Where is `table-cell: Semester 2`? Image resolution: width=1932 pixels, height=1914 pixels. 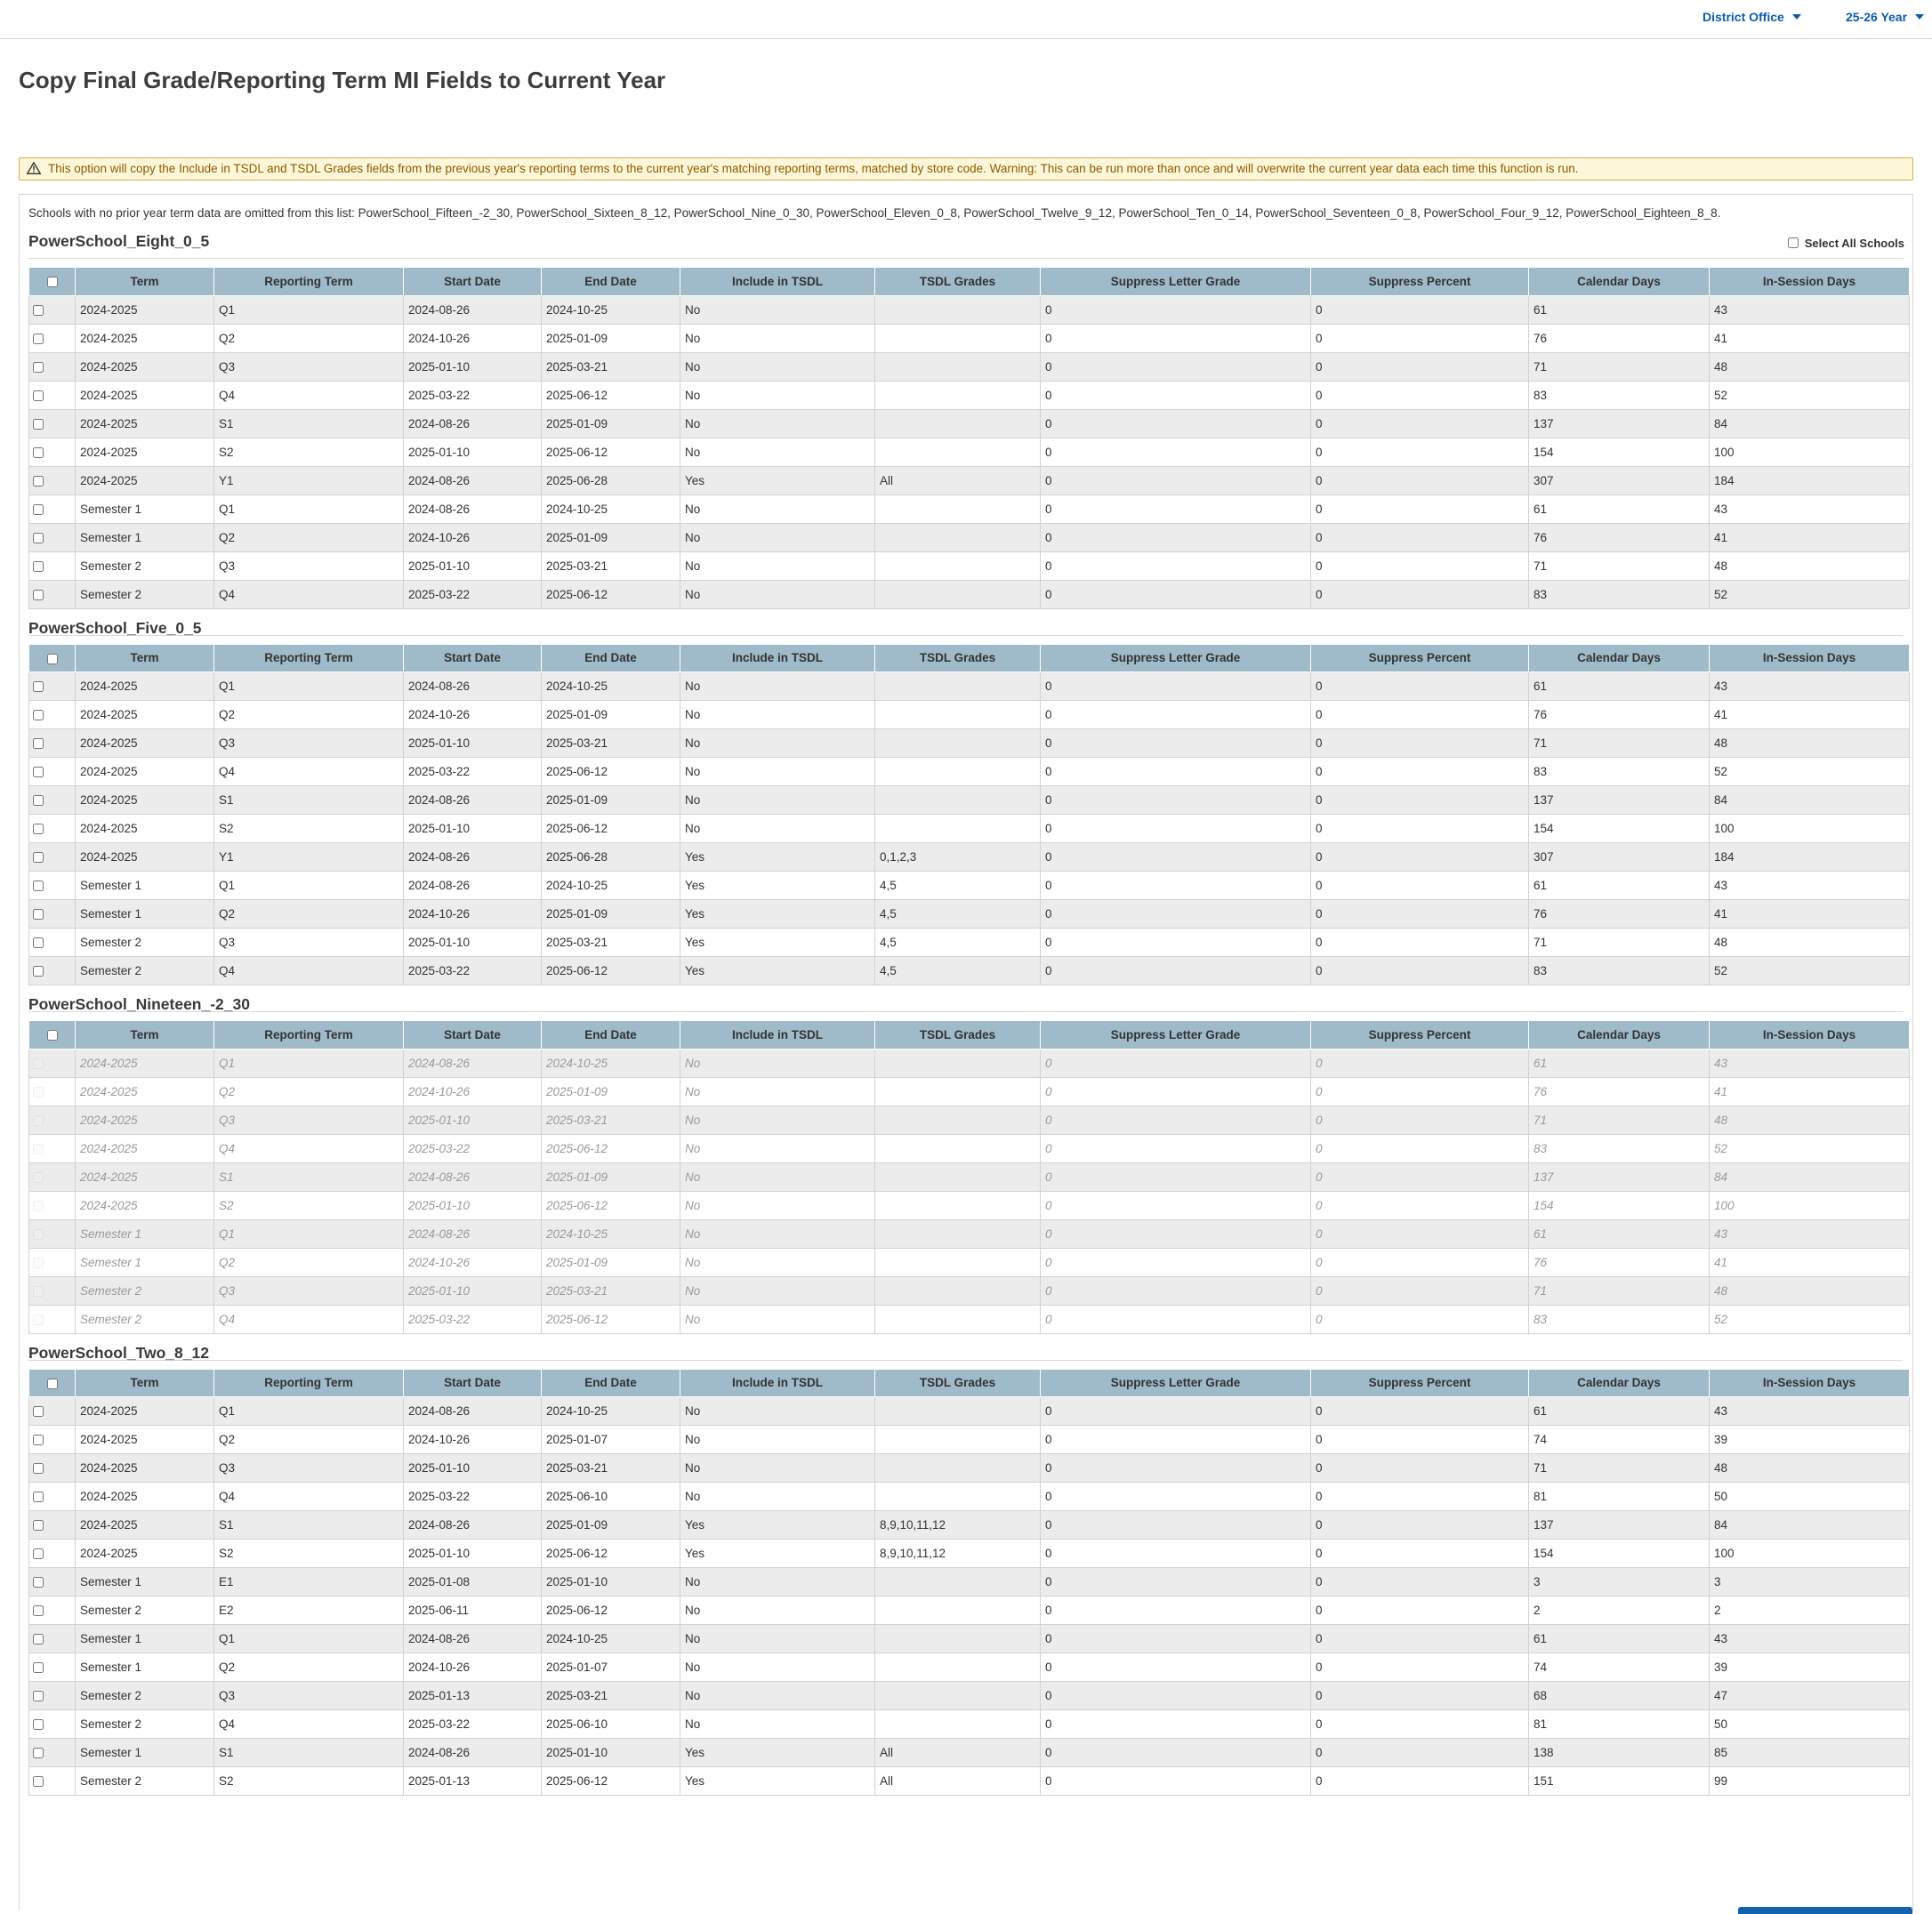
table-cell: Semester 2 is located at coordinates (144, 942).